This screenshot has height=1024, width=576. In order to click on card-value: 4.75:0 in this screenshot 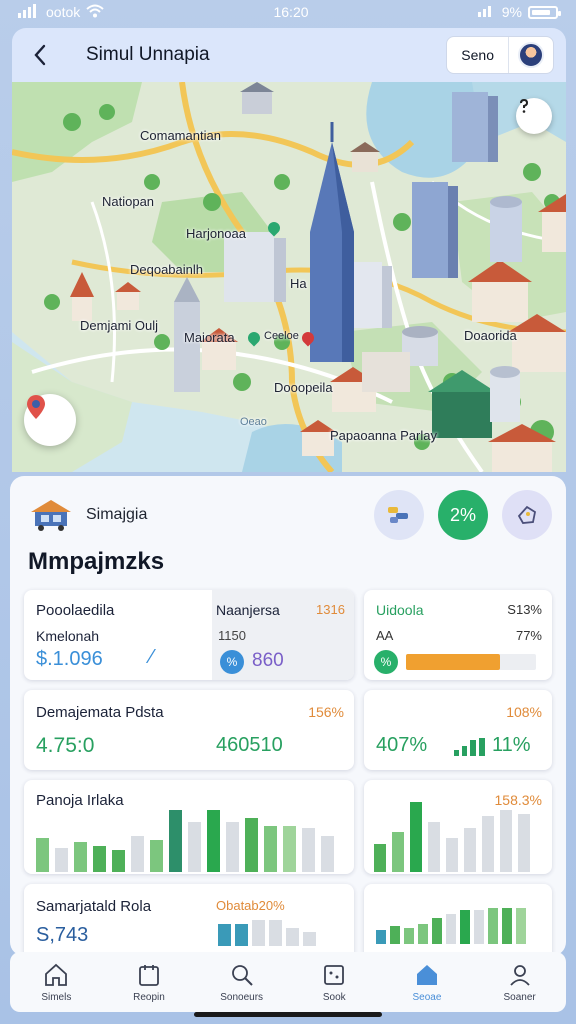, I will do `click(65, 745)`.